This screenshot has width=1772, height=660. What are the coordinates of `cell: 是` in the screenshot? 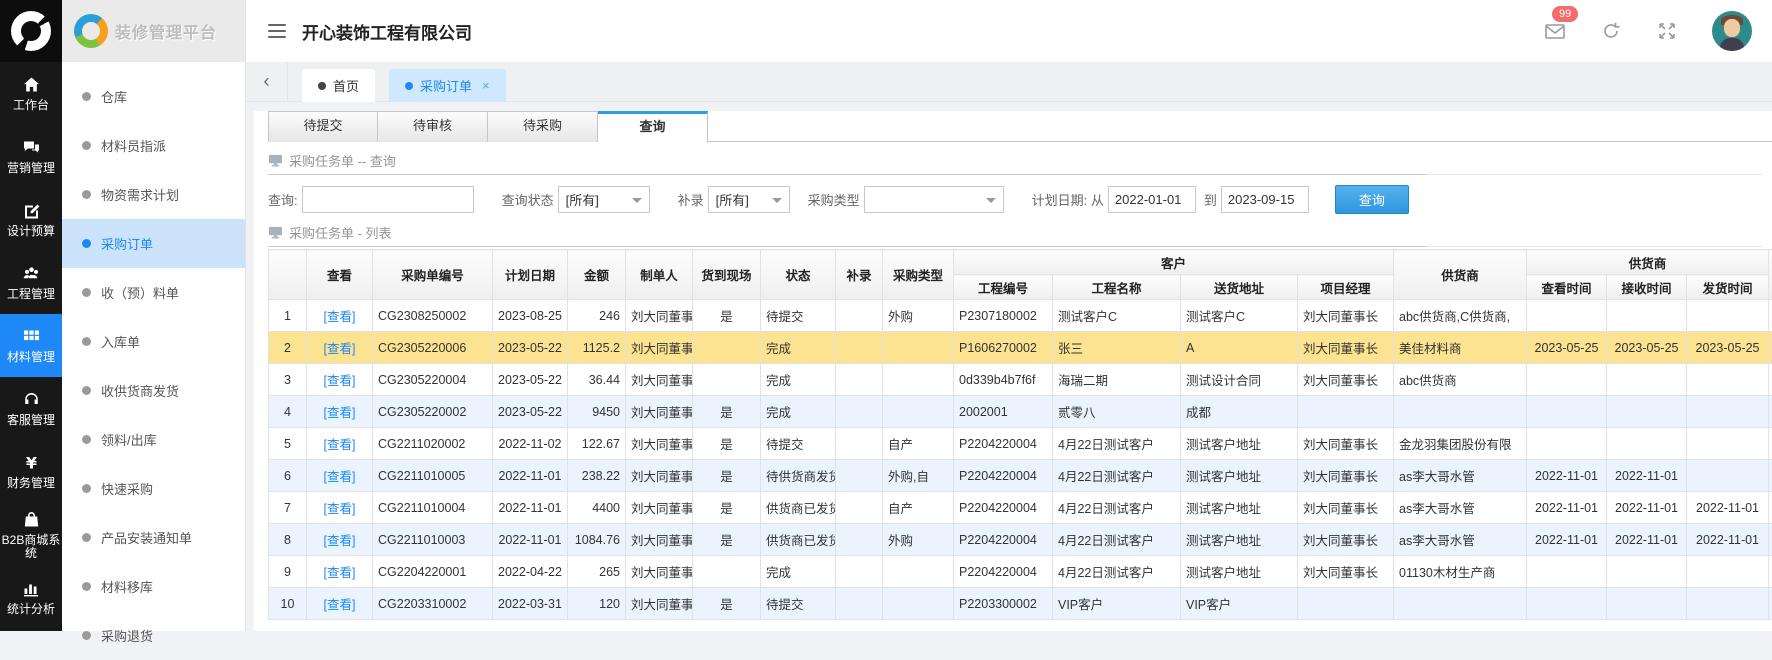 It's located at (727, 604).